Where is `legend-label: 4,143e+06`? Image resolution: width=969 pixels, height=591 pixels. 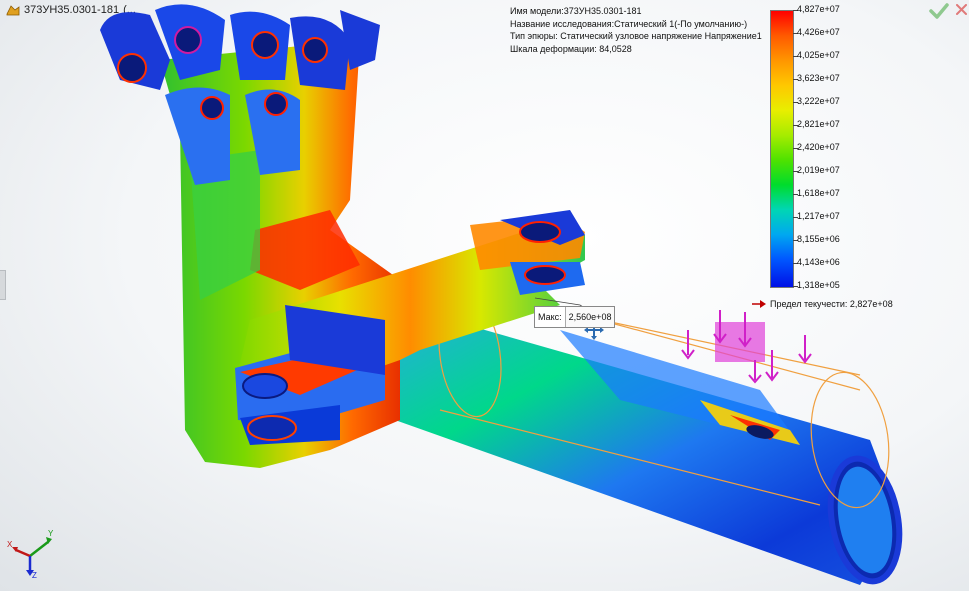 legend-label: 4,143e+06 is located at coordinates (818, 262).